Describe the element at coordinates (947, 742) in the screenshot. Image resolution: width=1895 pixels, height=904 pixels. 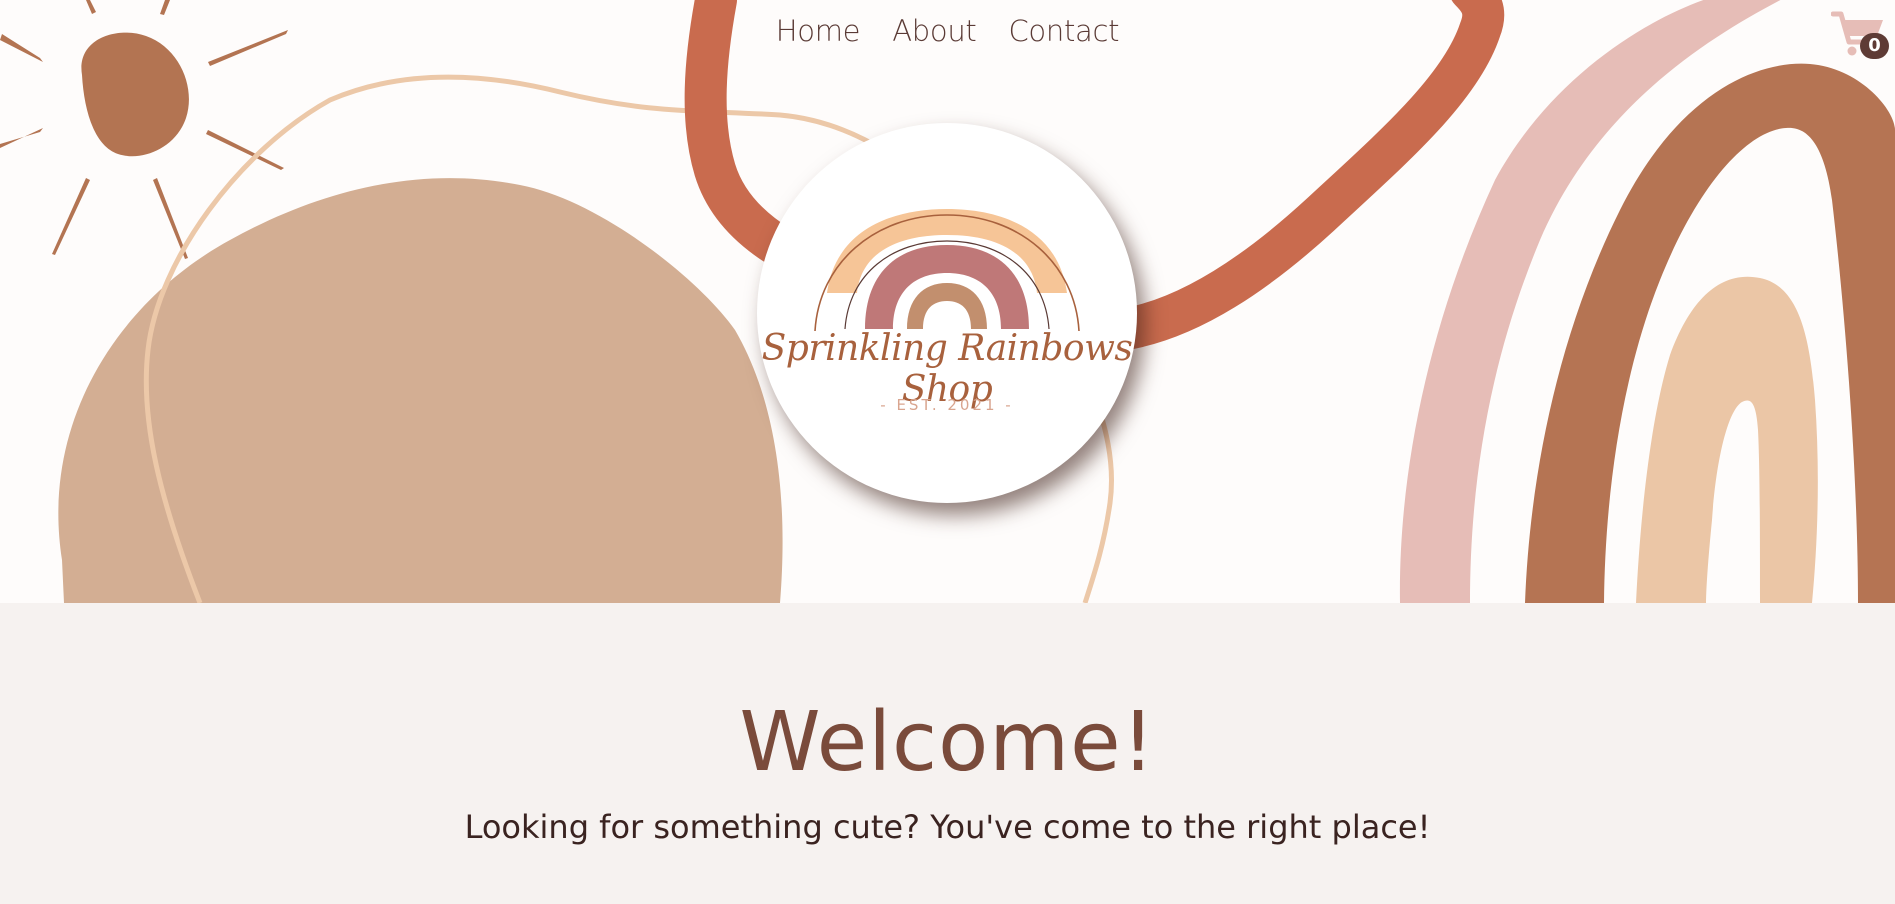
I see `page-title: Welcome!` at that location.